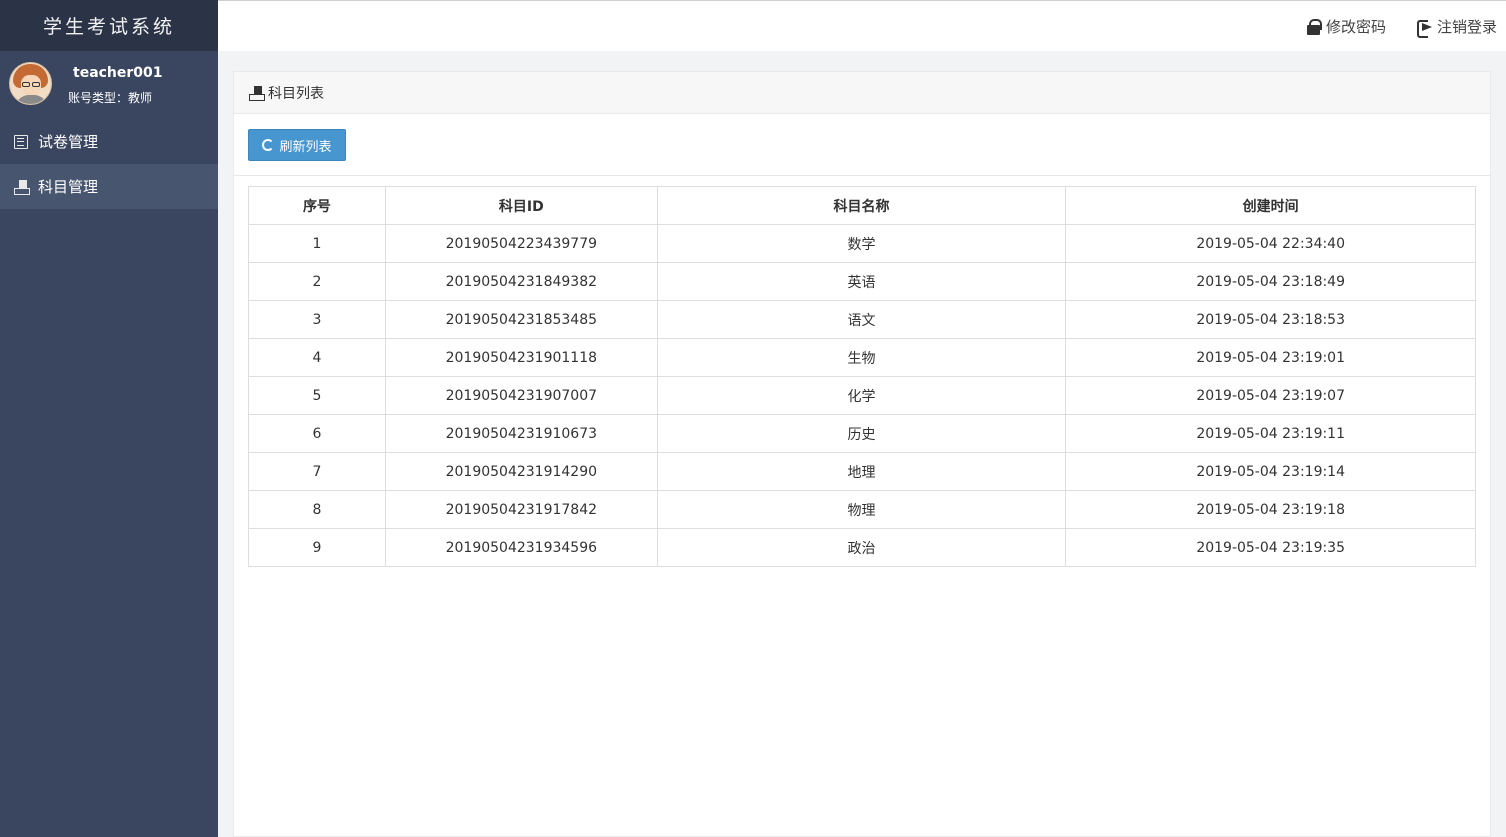 This screenshot has height=837, width=1506. What do you see at coordinates (317, 433) in the screenshot?
I see `cell-index: 6` at bounding box center [317, 433].